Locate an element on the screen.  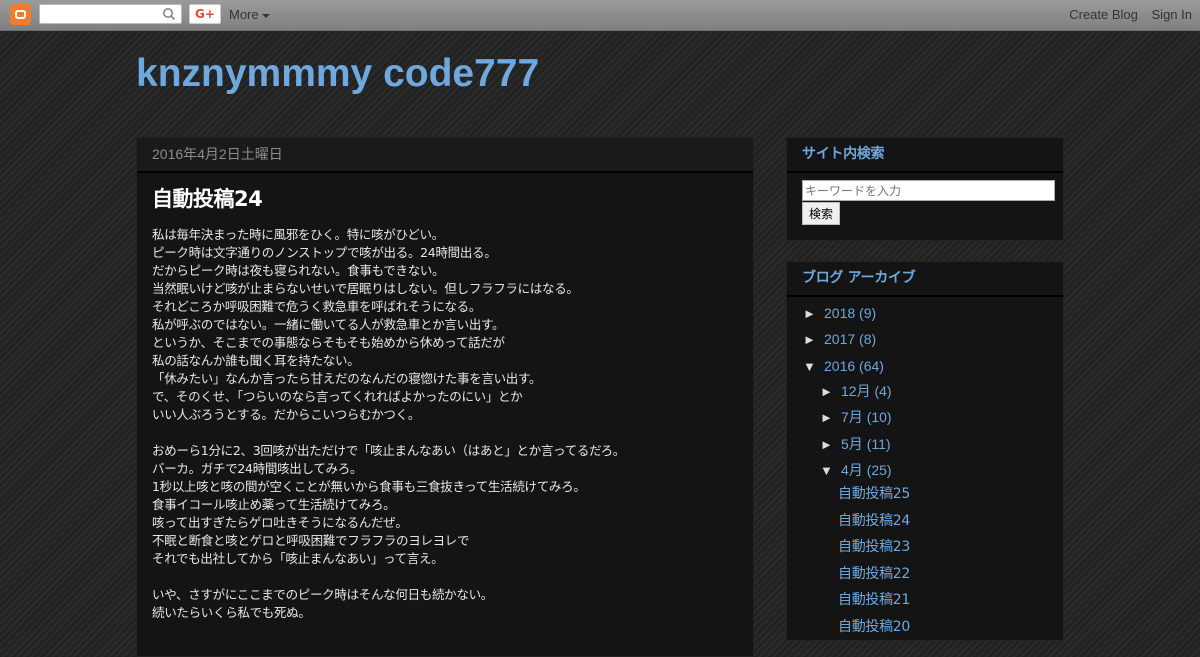
post-line: 当然眠いけど咳が止まらないせいで居眠りはしない。但しフラフラにはなる。 is located at coordinates (365, 288).